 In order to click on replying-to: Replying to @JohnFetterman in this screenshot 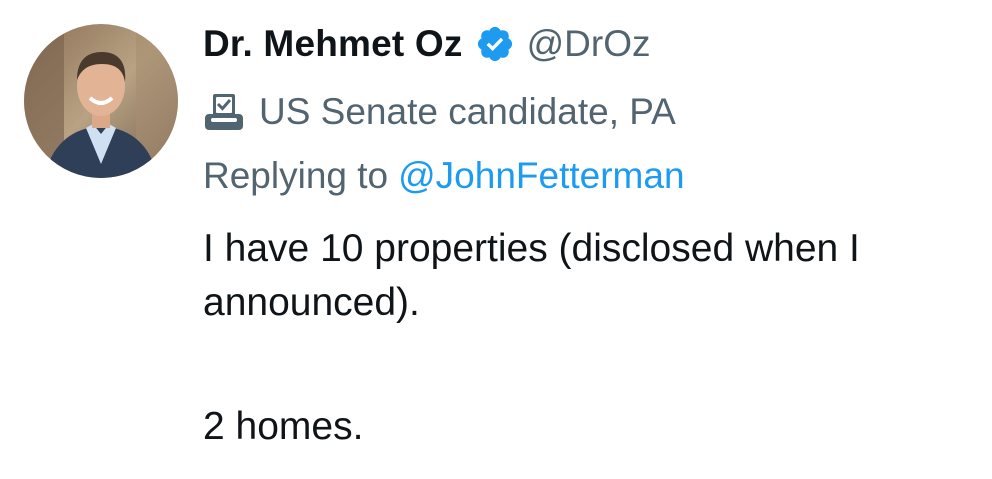, I will do `click(587, 176)`.